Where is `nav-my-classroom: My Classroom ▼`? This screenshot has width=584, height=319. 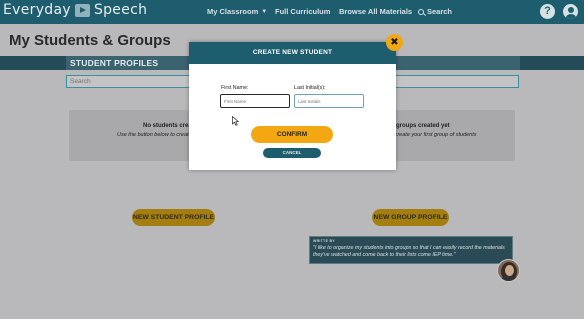 nav-my-classroom: My Classroom ▼ is located at coordinates (237, 11).